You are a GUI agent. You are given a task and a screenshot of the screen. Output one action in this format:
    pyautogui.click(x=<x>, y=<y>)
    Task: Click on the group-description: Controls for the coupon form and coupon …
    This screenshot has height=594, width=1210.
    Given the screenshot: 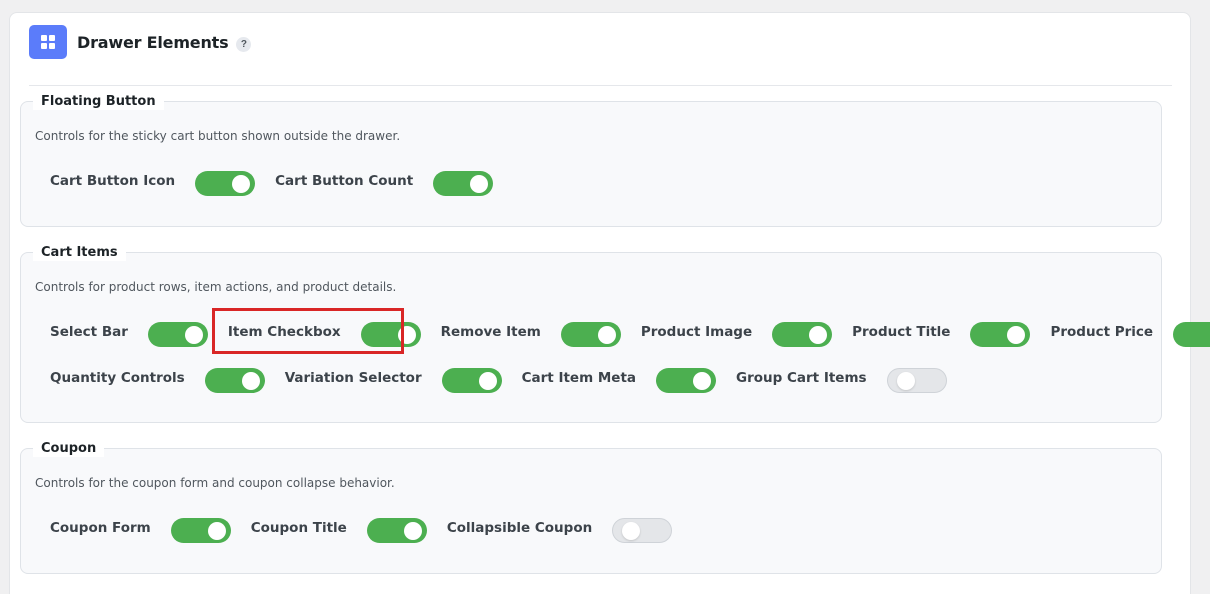 What is the action you would take?
    pyautogui.click(x=215, y=483)
    